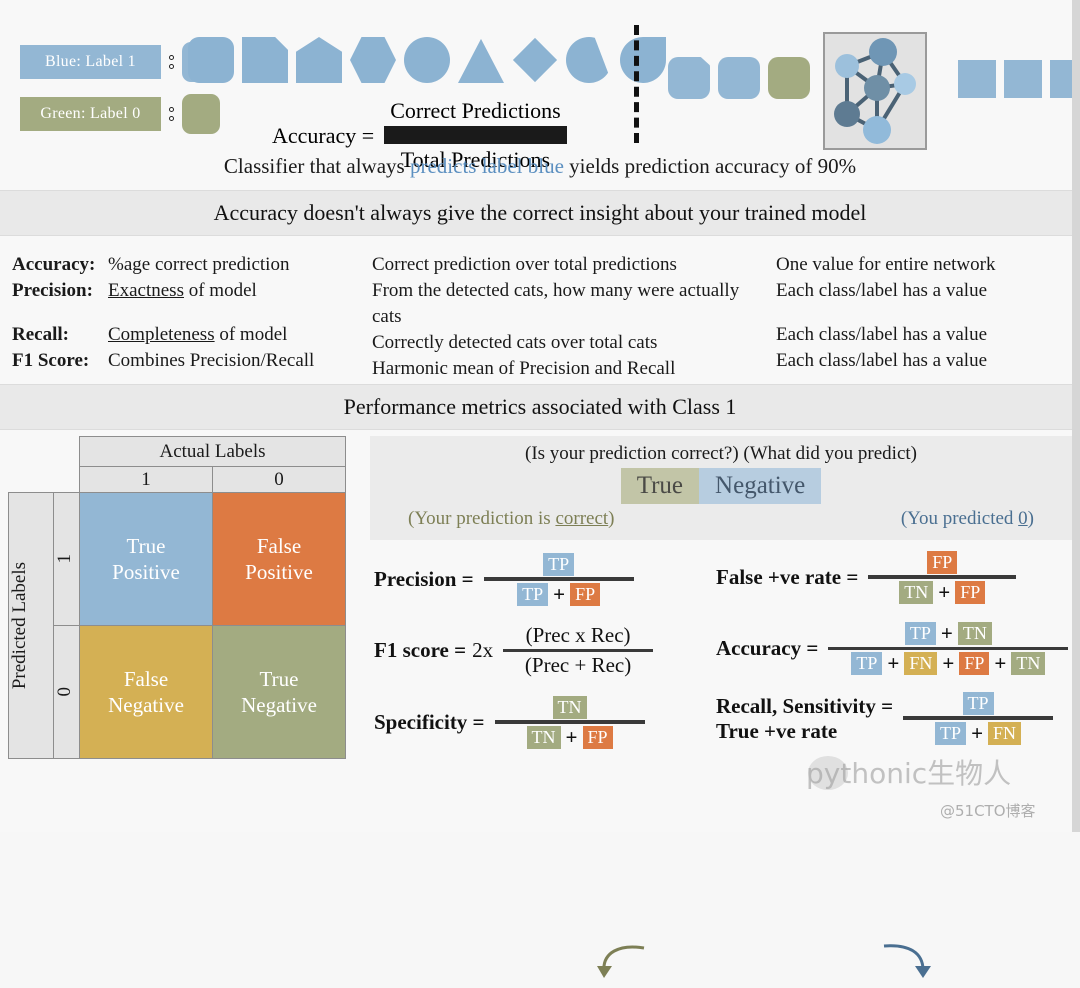  Describe the element at coordinates (265, 60) in the screenshot. I see `shape-cut-corner-icon` at that location.